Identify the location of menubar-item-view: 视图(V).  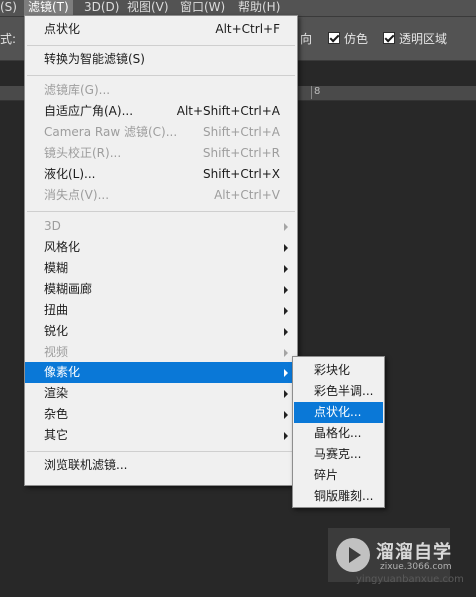
(148, 8).